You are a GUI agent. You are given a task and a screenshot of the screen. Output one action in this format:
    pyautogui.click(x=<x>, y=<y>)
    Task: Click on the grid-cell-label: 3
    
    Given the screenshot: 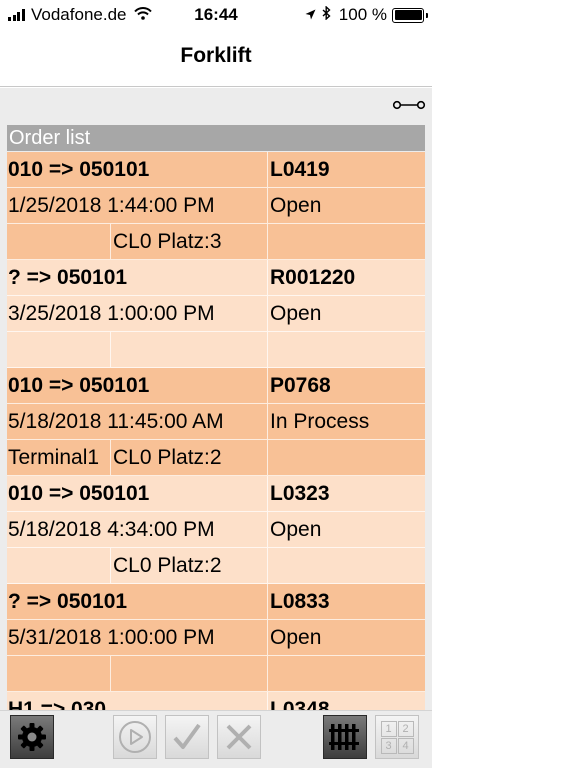 What is the action you would take?
    pyautogui.click(x=388, y=745)
    